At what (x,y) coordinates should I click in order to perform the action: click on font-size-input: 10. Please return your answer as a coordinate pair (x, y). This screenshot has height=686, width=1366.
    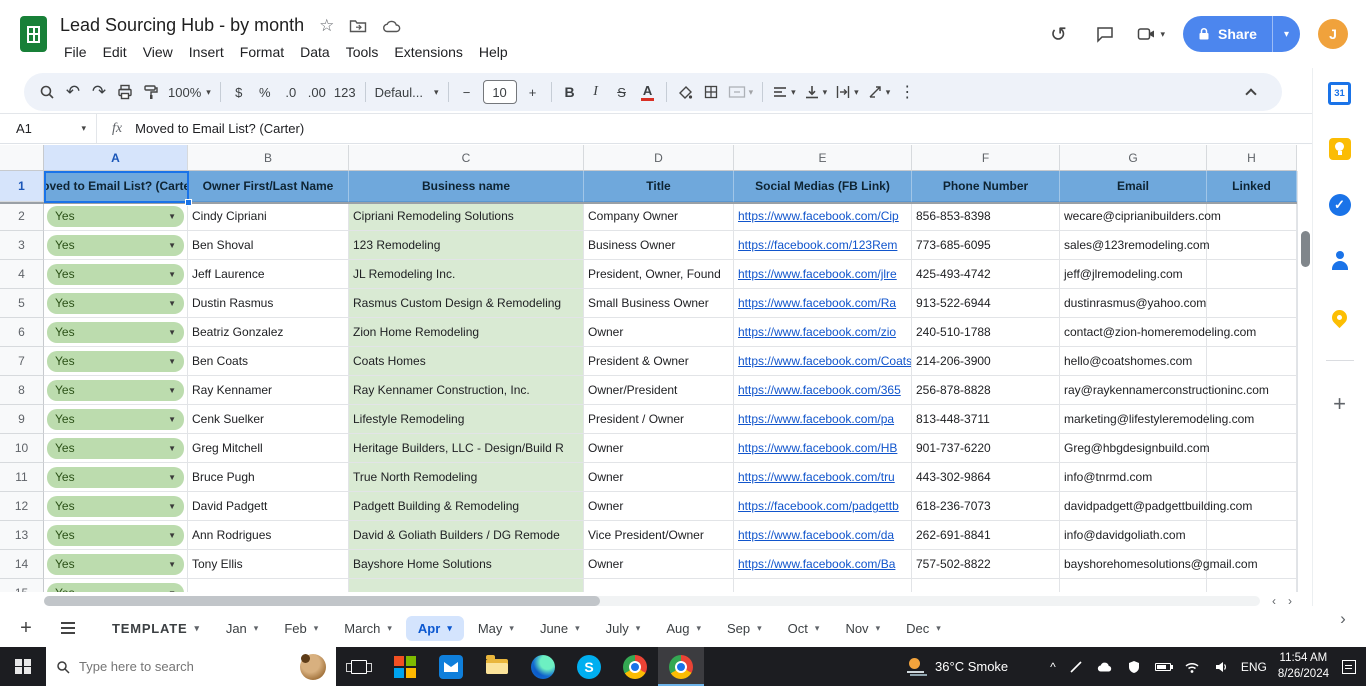
    Looking at the image, I should click on (499, 92).